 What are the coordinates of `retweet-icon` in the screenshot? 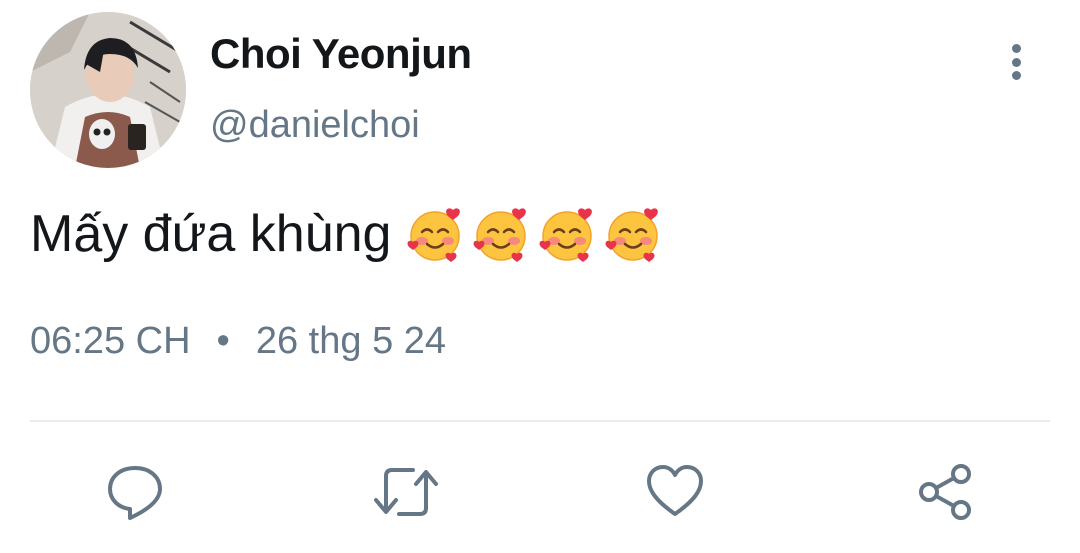 It's located at (406, 492).